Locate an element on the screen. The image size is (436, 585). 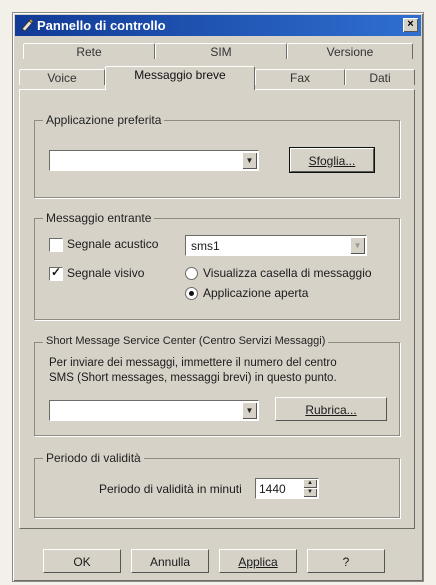
sound-combo: sms1 ▼ is located at coordinates (276, 245).